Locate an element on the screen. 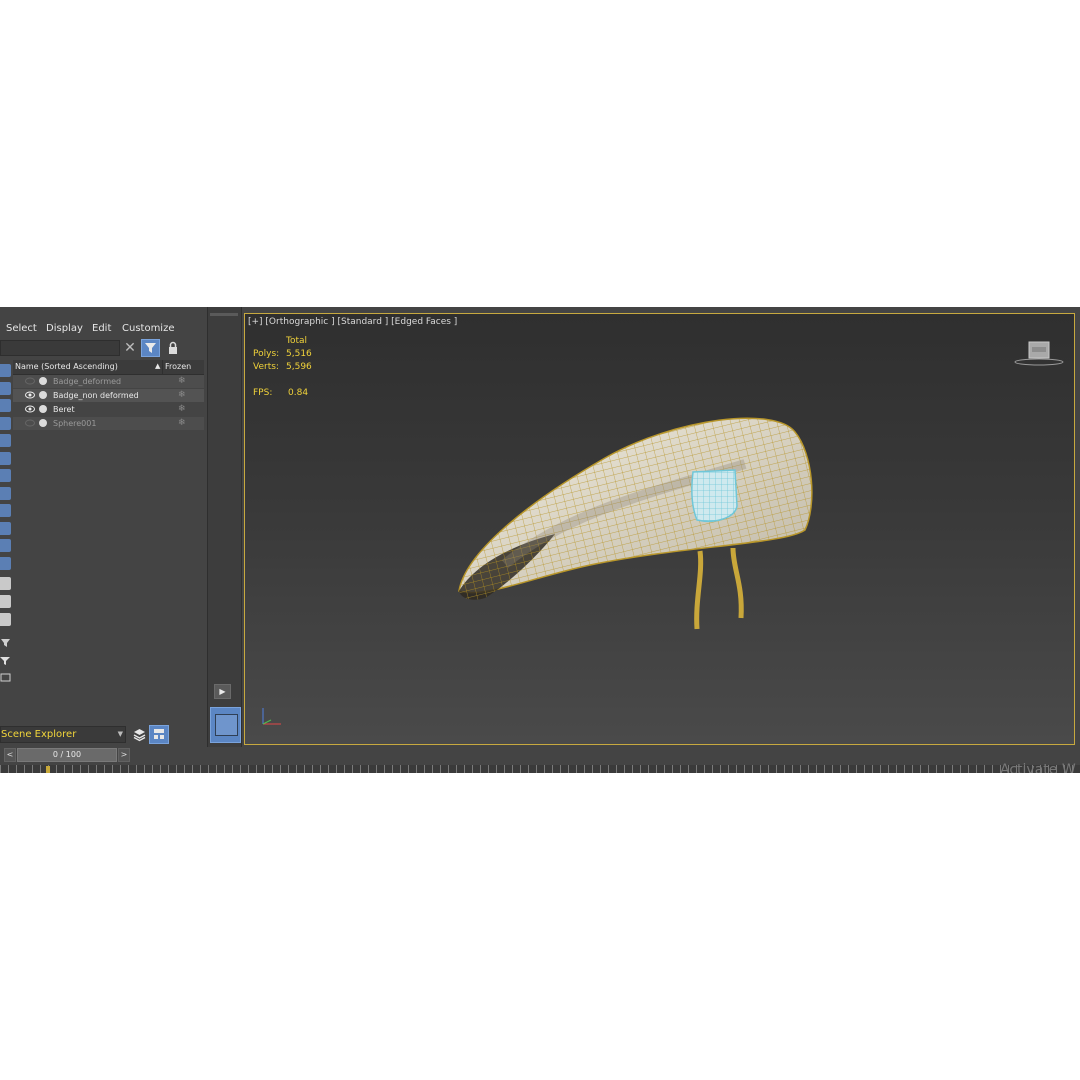  lock-button is located at coordinates (173, 348).